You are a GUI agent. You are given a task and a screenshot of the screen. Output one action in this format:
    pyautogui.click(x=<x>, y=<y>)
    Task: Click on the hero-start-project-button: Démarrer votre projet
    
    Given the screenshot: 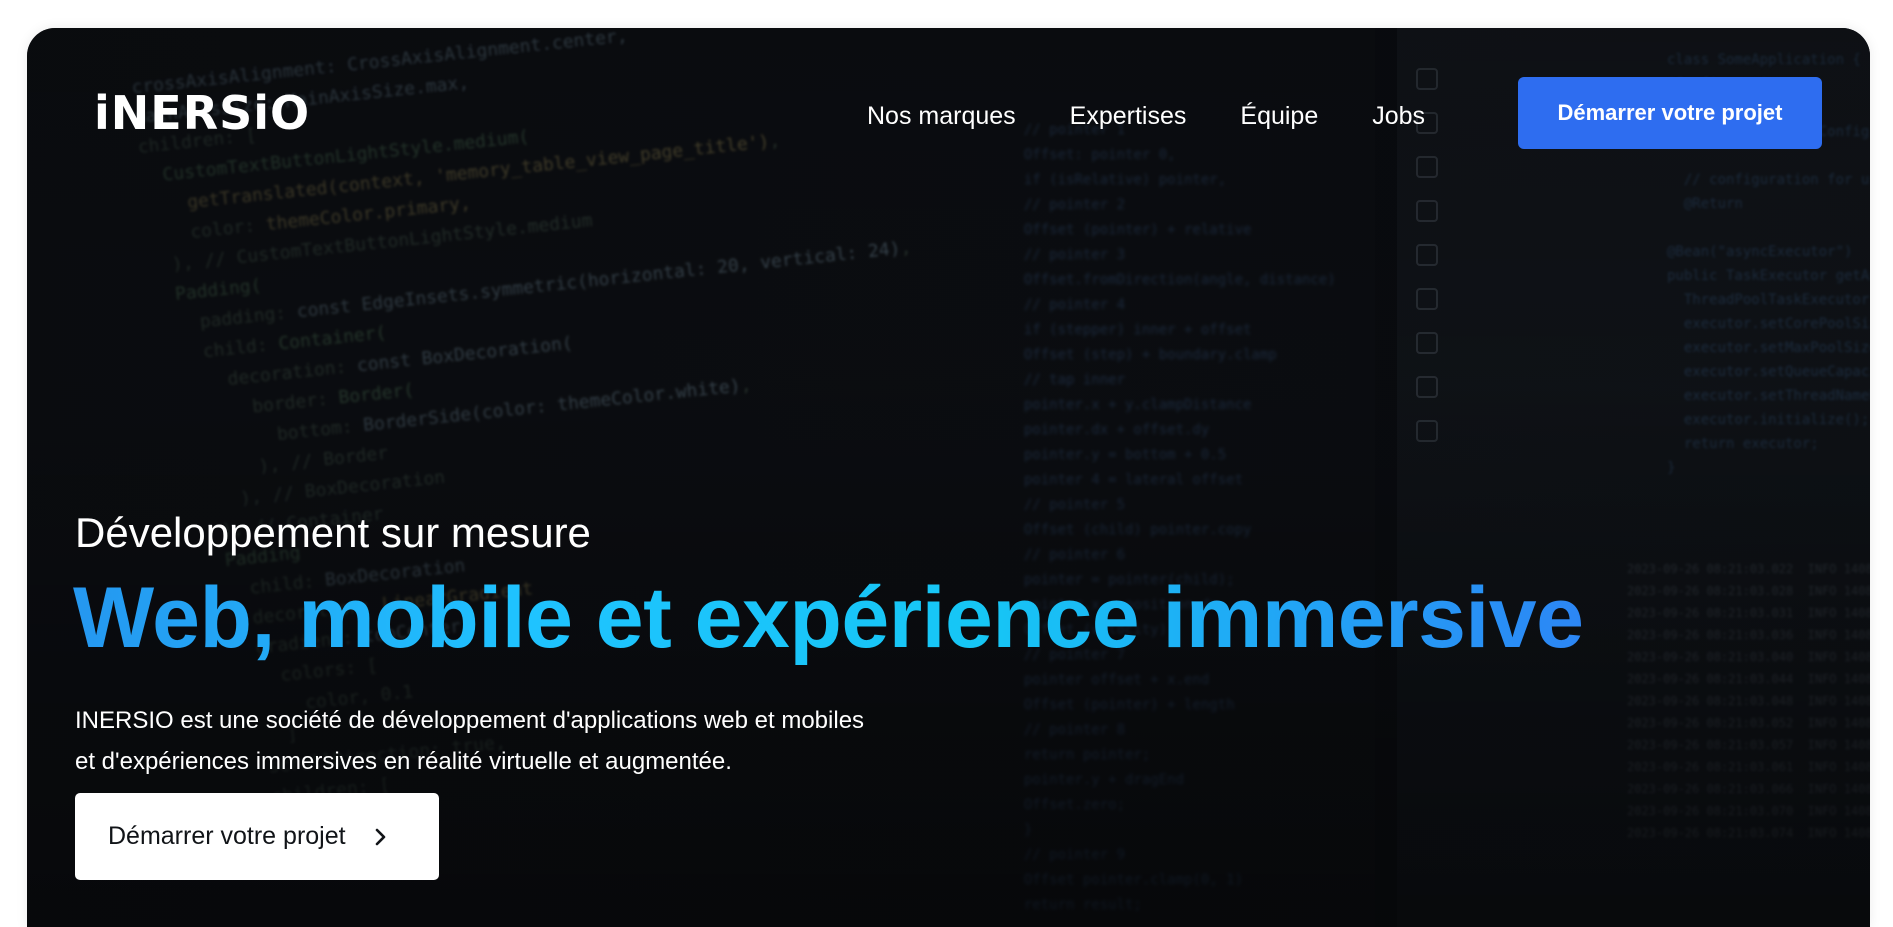 What is the action you would take?
    pyautogui.click(x=257, y=836)
    